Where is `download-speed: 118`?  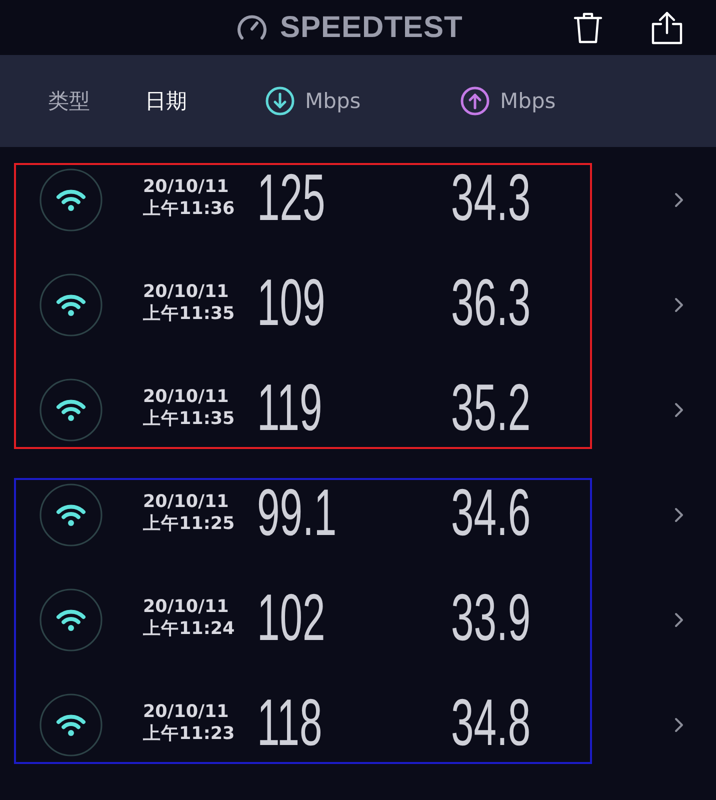 download-speed: 118 is located at coordinates (289, 721).